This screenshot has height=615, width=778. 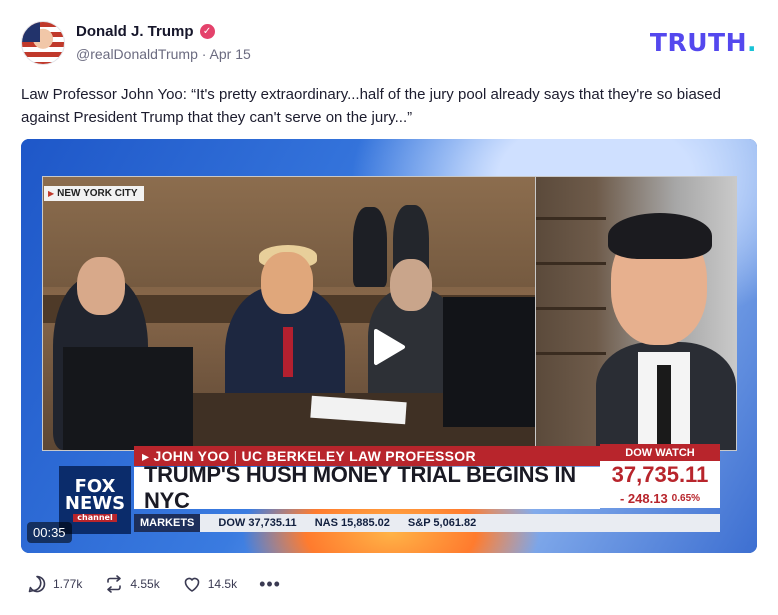 What do you see at coordinates (137, 54) in the screenshot?
I see `handle: @realDonaldTrump` at bounding box center [137, 54].